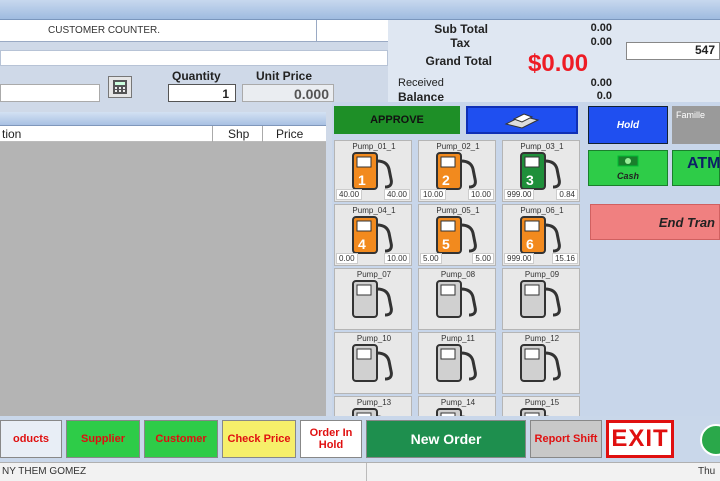 This screenshot has width=720, height=481. What do you see at coordinates (640, 439) in the screenshot?
I see `exit-button: EXIT` at bounding box center [640, 439].